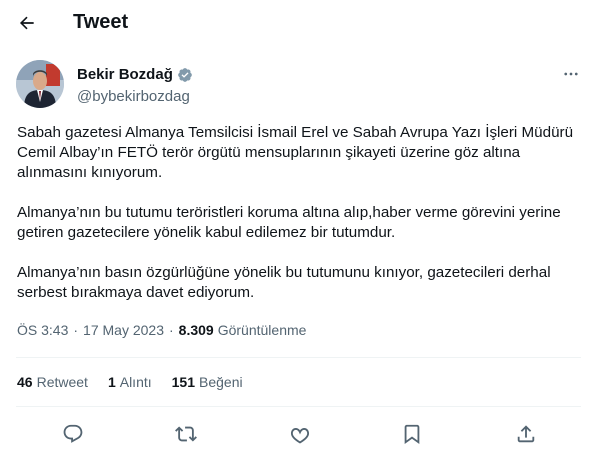  I want to click on likes-stat: 151 Beğeni, so click(207, 382).